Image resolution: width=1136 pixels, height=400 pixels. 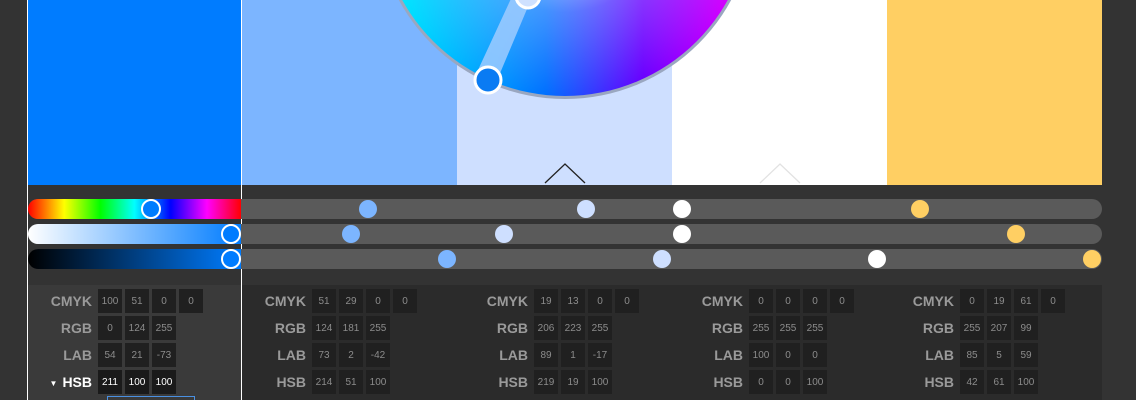 What do you see at coordinates (110, 301) in the screenshot?
I see `cmyk-value-field: 100` at bounding box center [110, 301].